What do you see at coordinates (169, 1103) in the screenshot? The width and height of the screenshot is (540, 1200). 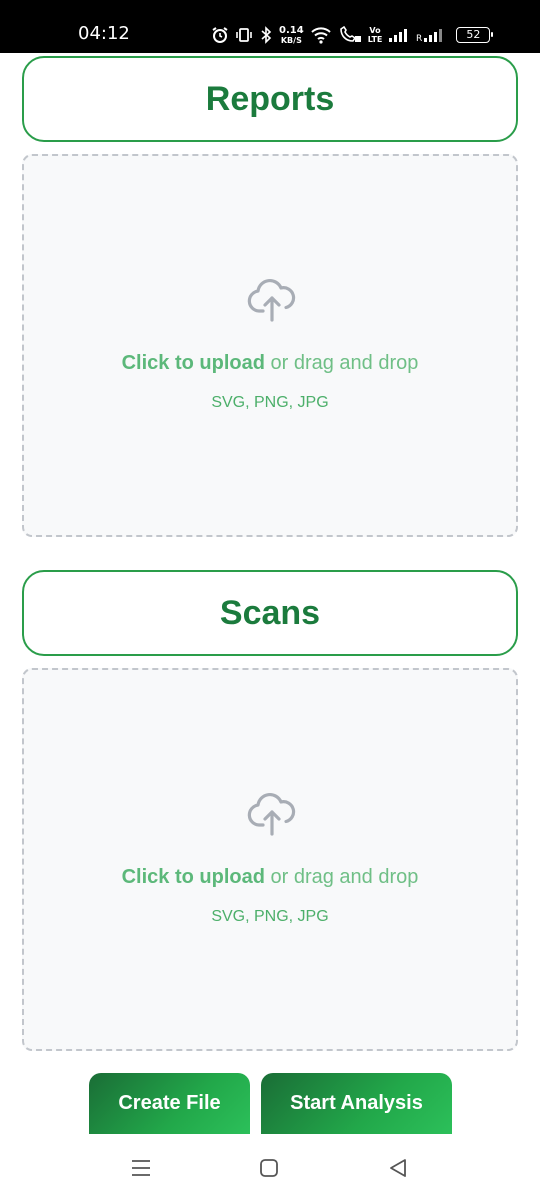 I see `create-file-button: Create File` at bounding box center [169, 1103].